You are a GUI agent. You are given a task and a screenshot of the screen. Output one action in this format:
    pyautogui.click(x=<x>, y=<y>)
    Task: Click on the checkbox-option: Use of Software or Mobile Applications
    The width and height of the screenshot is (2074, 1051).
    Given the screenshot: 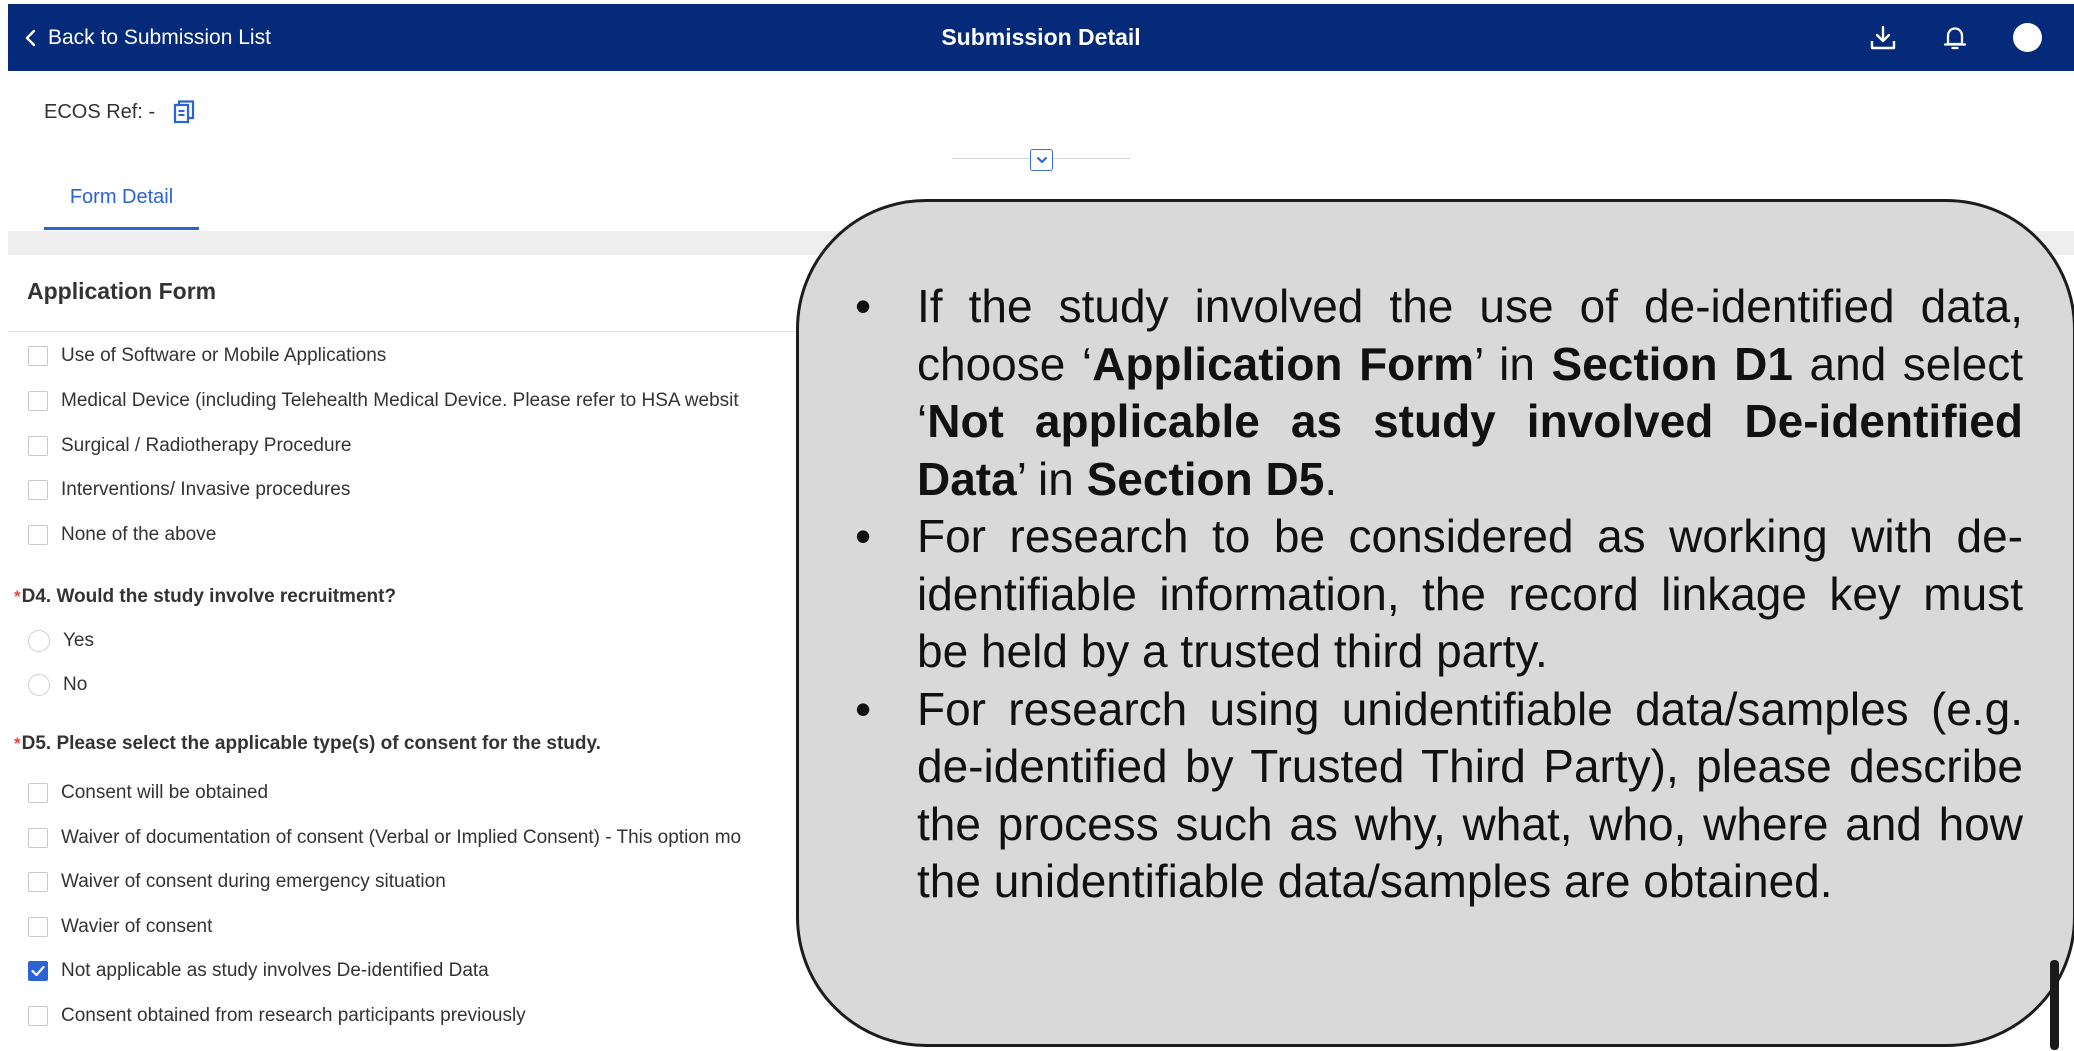 What is the action you would take?
    pyautogui.click(x=207, y=356)
    